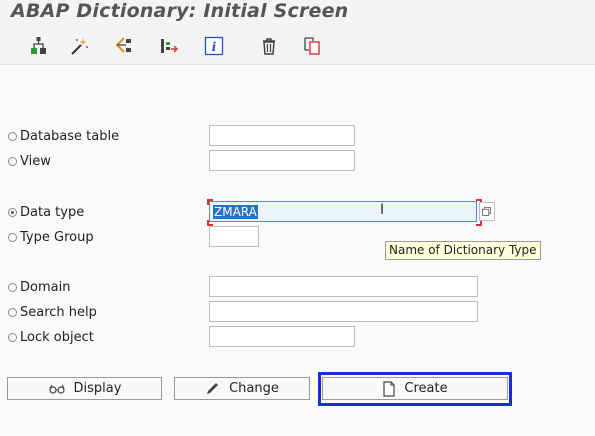 This screenshot has width=595, height=436. What do you see at coordinates (343, 311) in the screenshot?
I see `search-help-field` at bounding box center [343, 311].